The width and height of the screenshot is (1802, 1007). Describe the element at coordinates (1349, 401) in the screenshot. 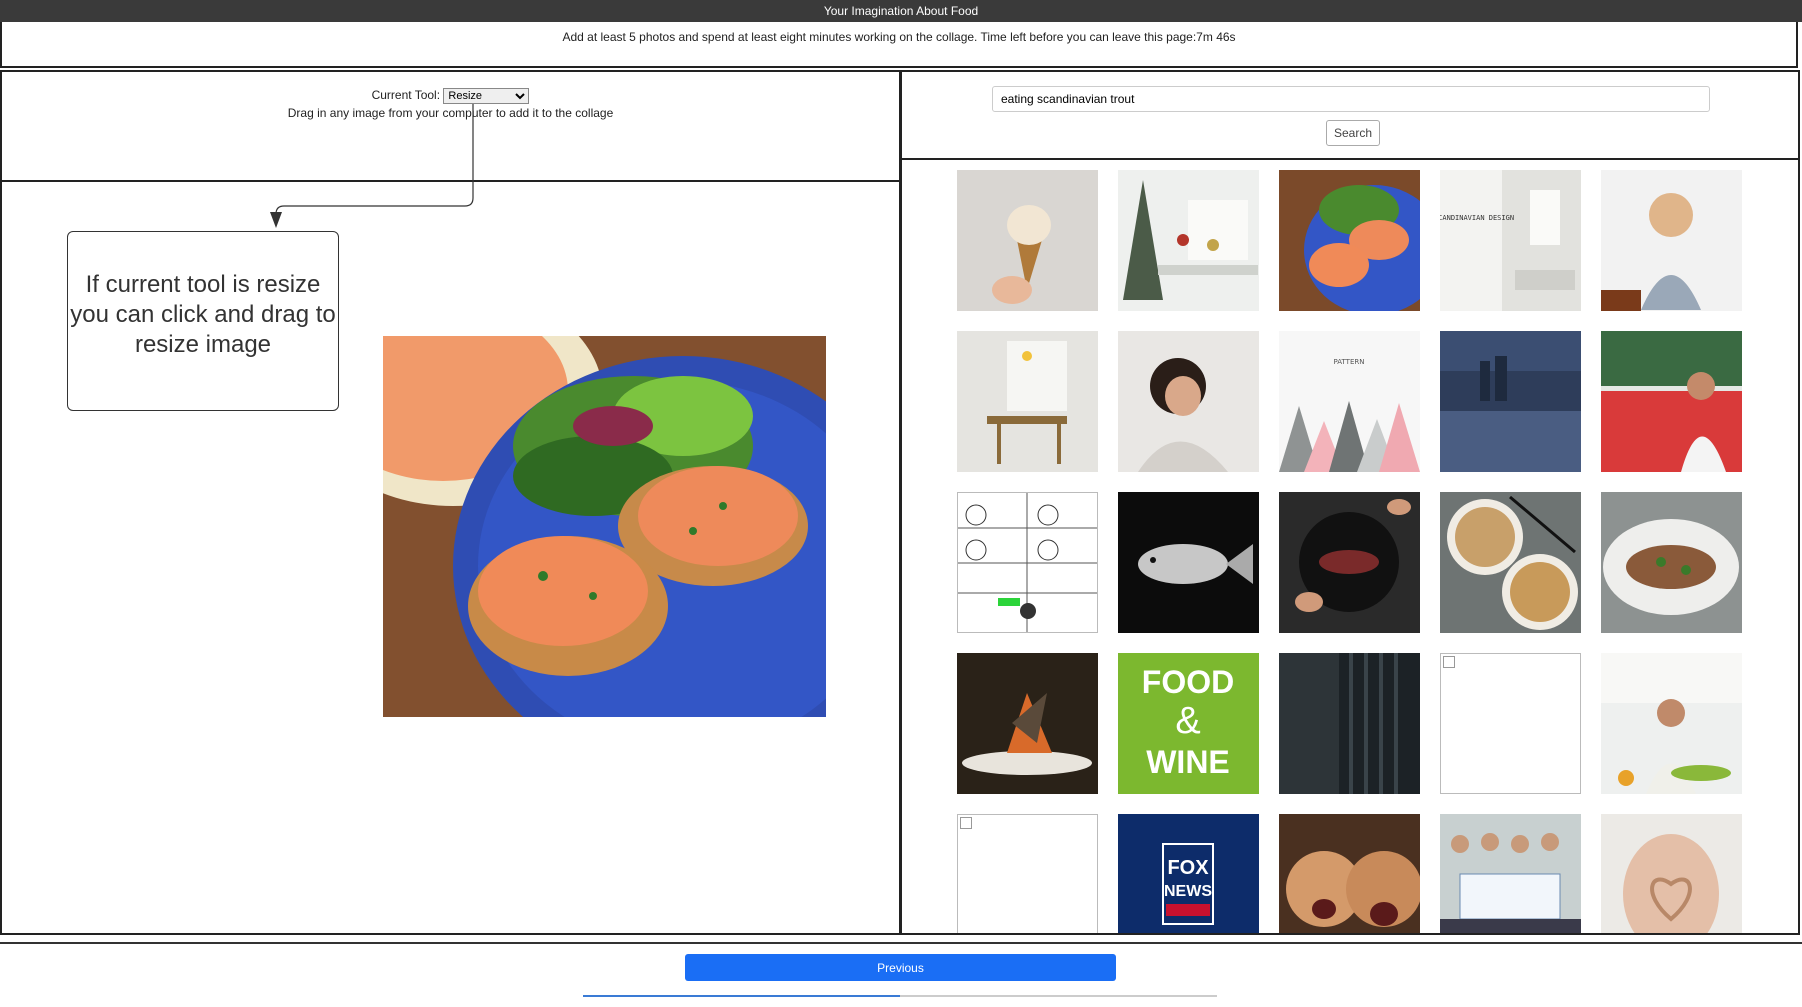

I see `result-pattern-triangles: PATTERN` at that location.